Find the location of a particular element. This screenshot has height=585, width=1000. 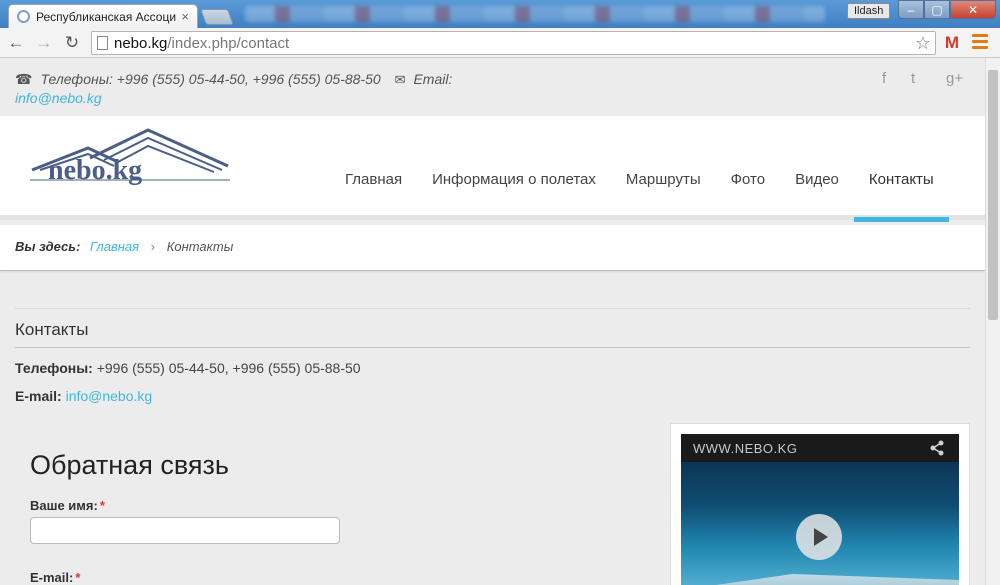

breadcrumb-current: Контакты is located at coordinates (200, 246).